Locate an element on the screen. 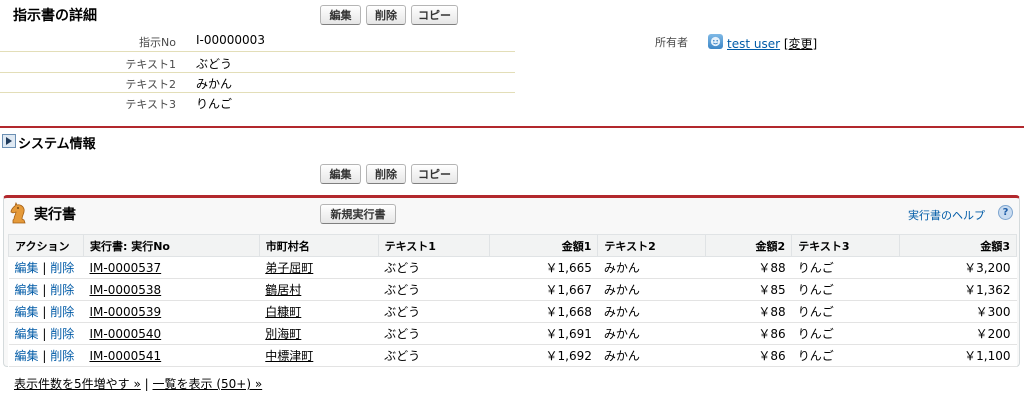 Image resolution: width=1024 pixels, height=404 pixels. show-more-link: 表示件数を5件増やす » is located at coordinates (77, 384).